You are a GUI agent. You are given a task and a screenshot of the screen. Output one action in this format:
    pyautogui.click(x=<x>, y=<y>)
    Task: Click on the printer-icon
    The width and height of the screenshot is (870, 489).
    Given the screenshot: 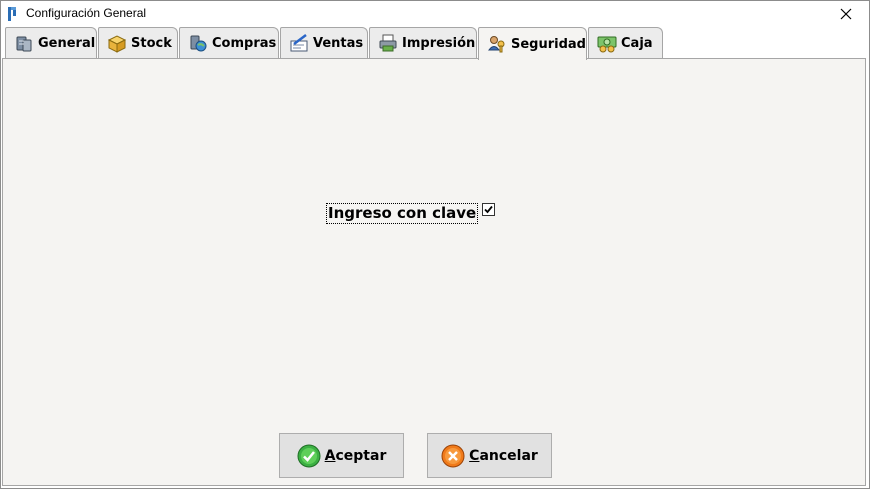 What is the action you would take?
    pyautogui.click(x=388, y=43)
    